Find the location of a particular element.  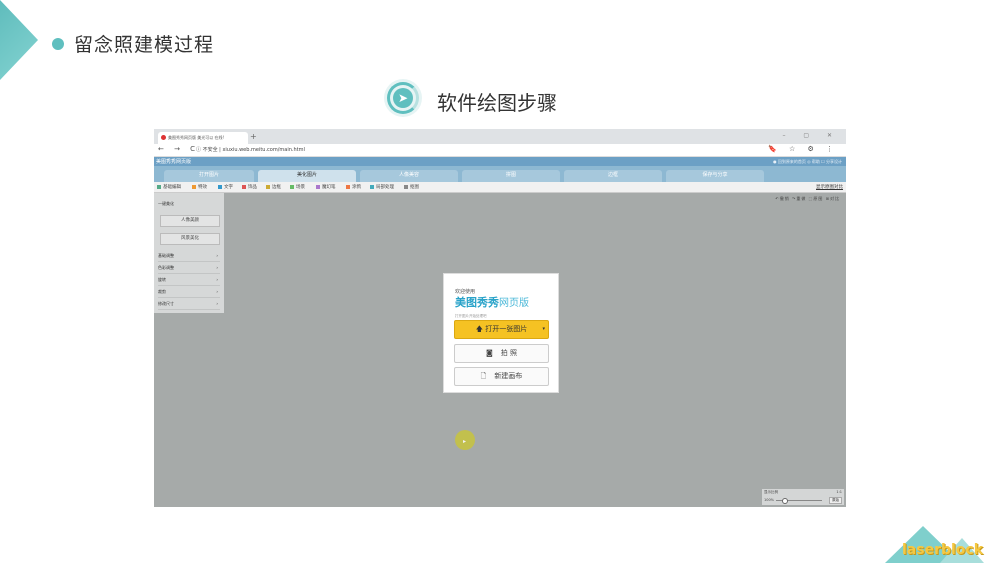

upload-icon: 🡅 is located at coordinates (480, 329).